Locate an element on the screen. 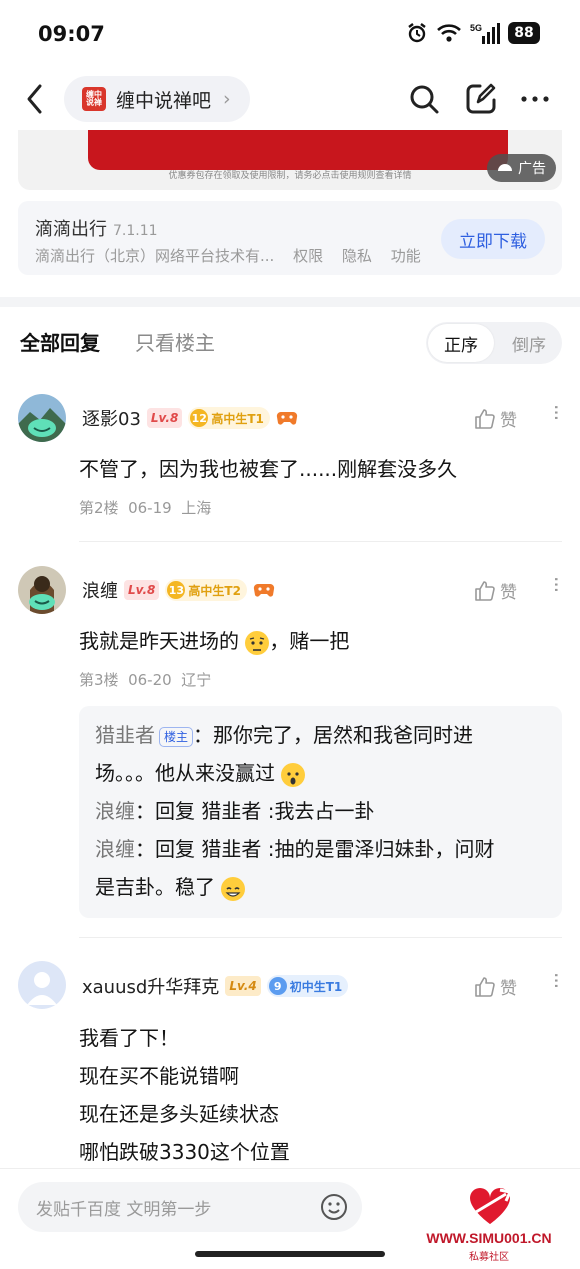  ad-banner: 优惠券包存在领取及使用限制，请务必点击使用规则查看详情 广告 is located at coordinates (290, 160).